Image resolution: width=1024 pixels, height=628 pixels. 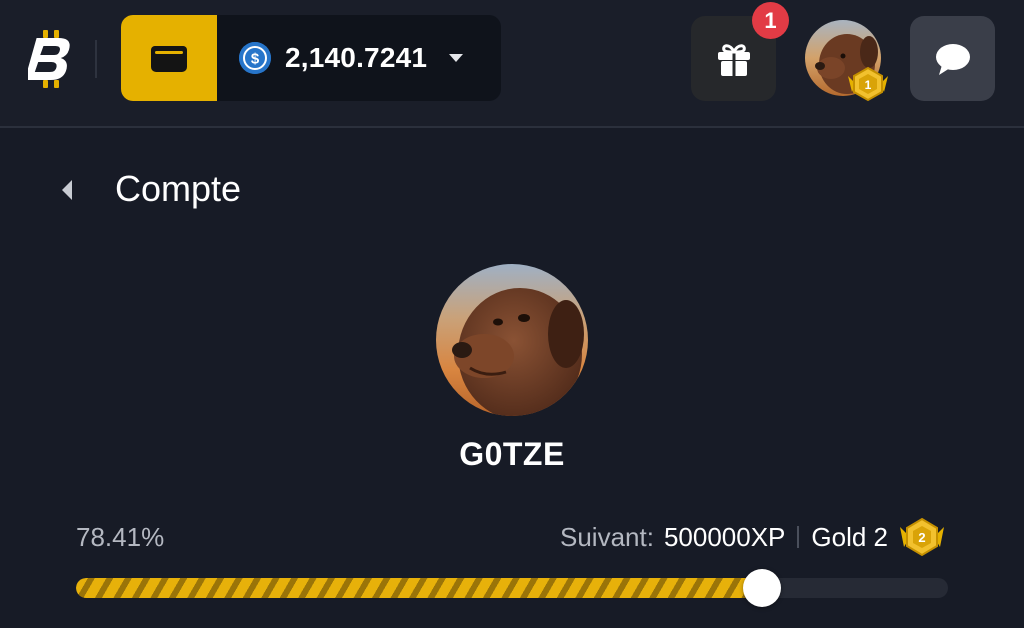 I want to click on chat-bubble-icon, so click(x=952, y=59).